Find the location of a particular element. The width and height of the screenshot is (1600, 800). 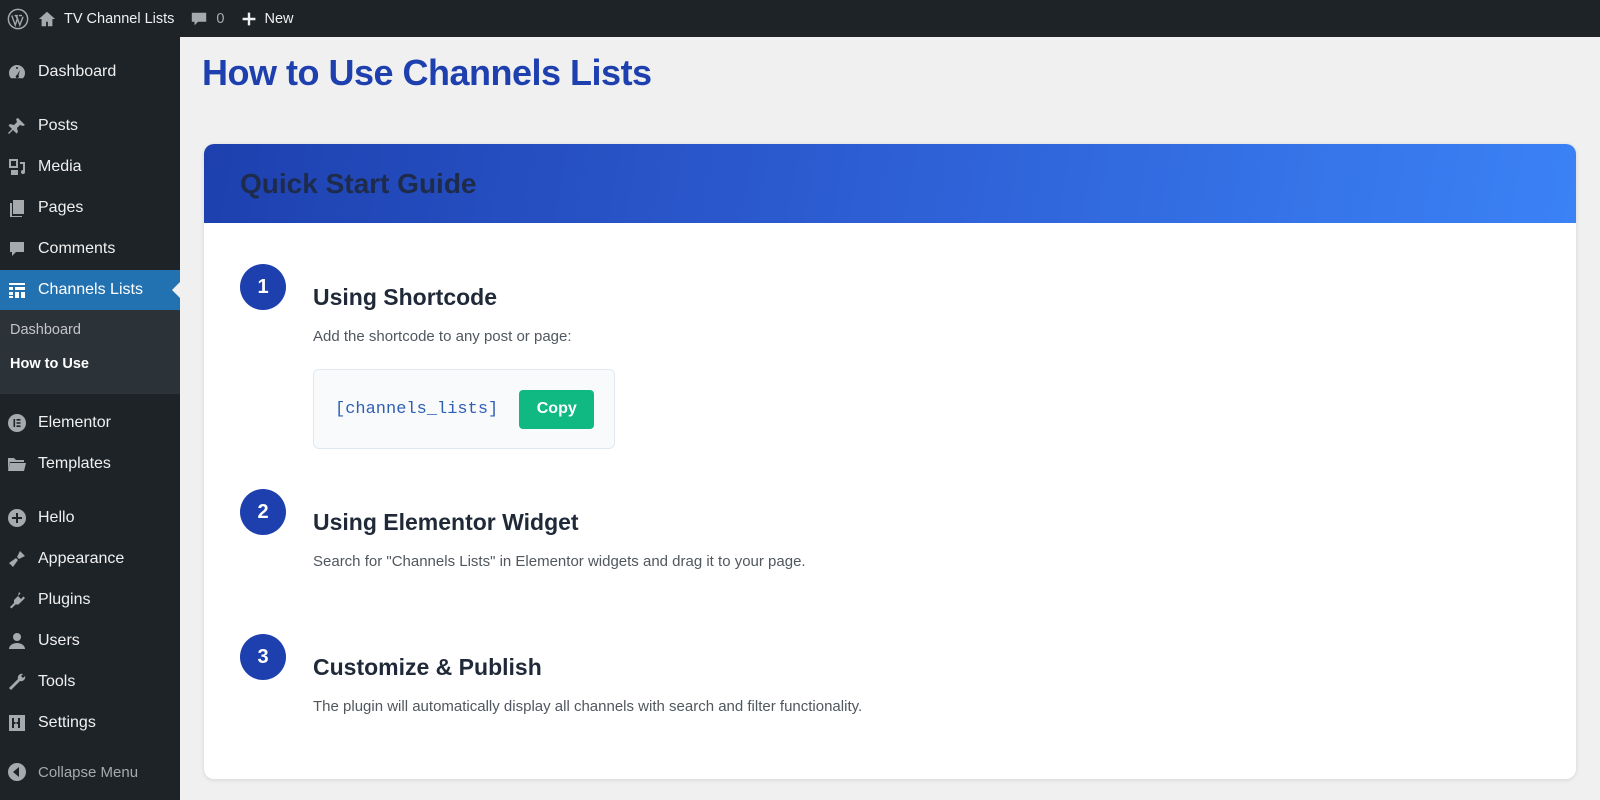

menu-item-elementor: Elementor is located at coordinates (90, 423).